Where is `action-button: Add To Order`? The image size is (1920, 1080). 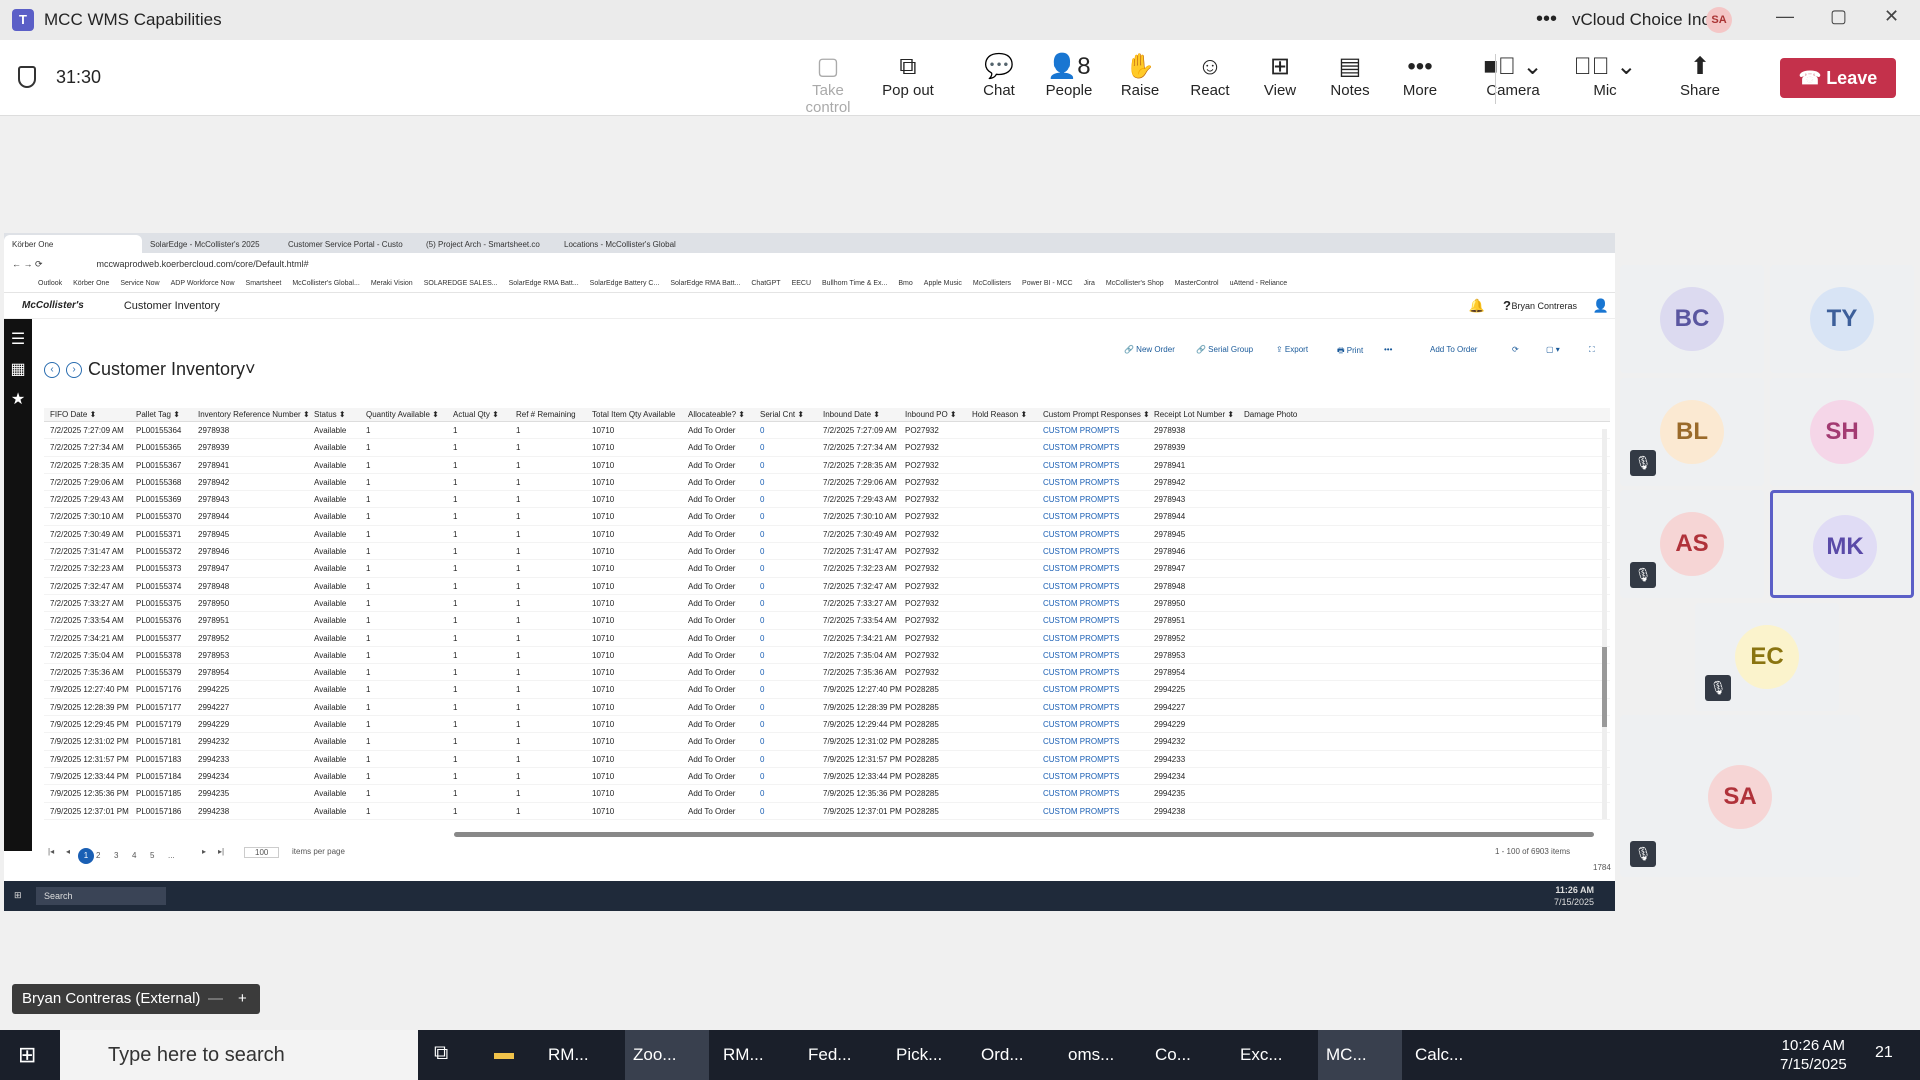
action-button: Add To Order is located at coordinates (1453, 349).